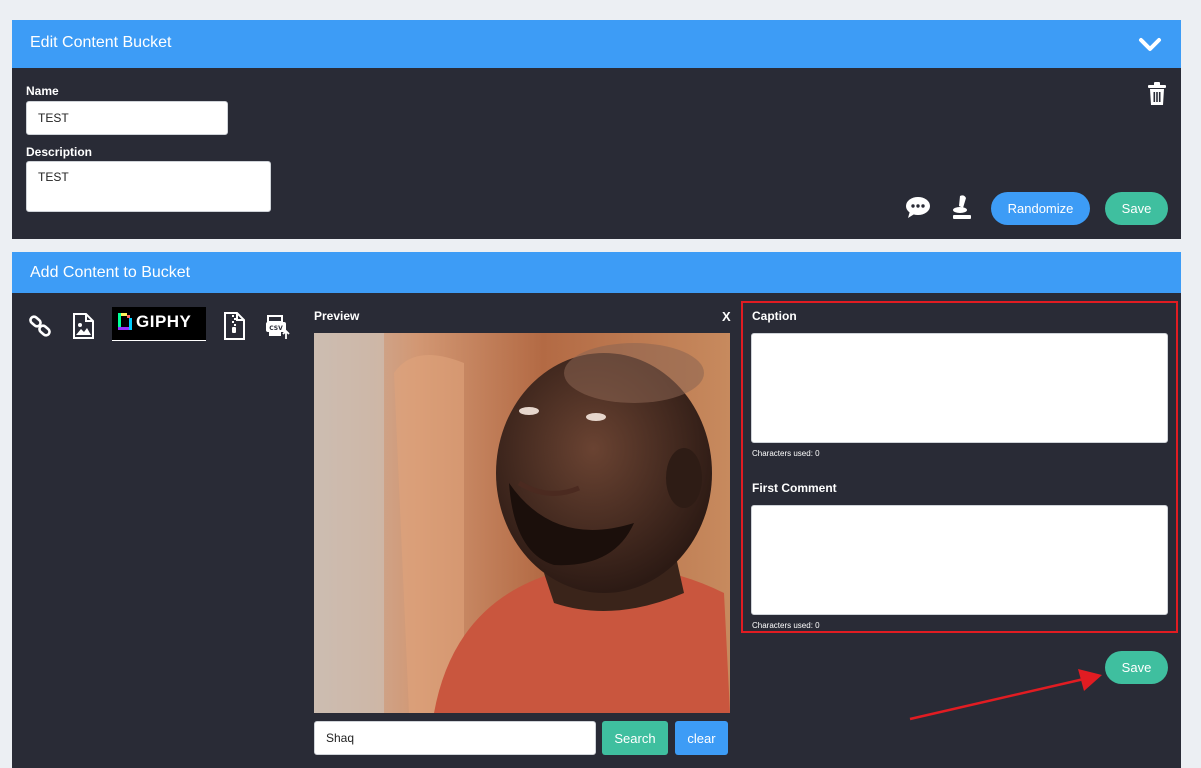  Describe the element at coordinates (1150, 45) in the screenshot. I see `chevron-down-icon` at that location.